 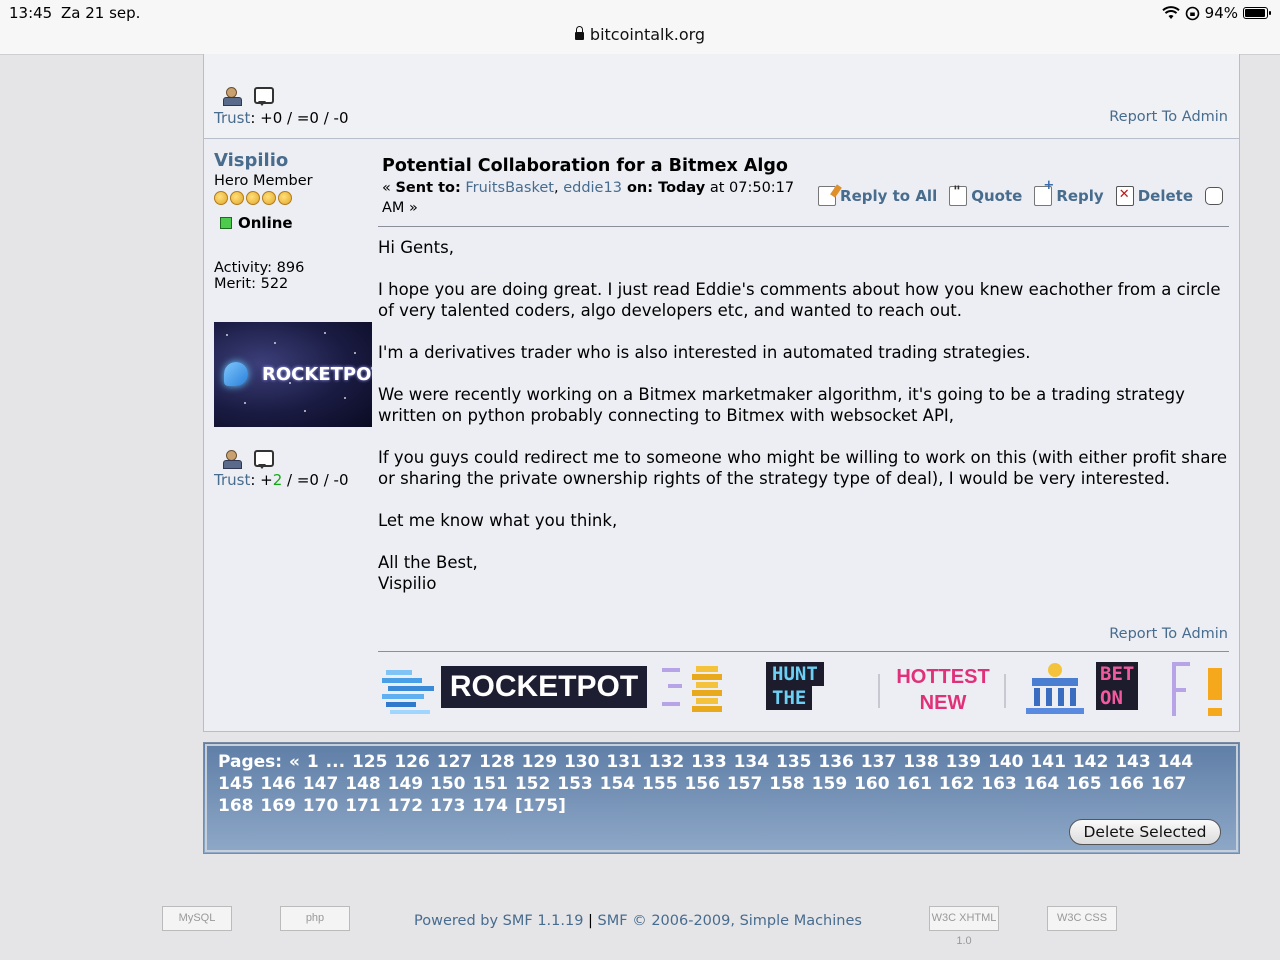 What do you see at coordinates (226, 223) in the screenshot?
I see `online-icon` at bounding box center [226, 223].